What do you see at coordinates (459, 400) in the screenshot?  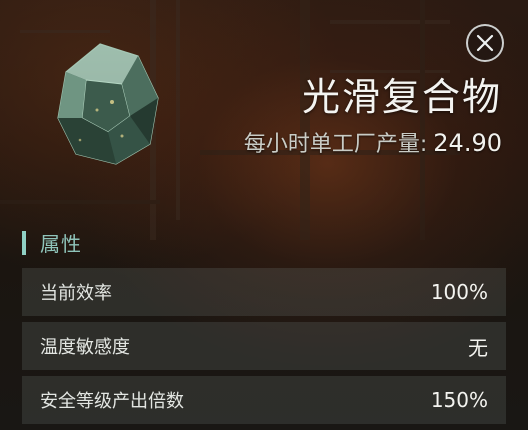 I see `attribute-value: 150%` at bounding box center [459, 400].